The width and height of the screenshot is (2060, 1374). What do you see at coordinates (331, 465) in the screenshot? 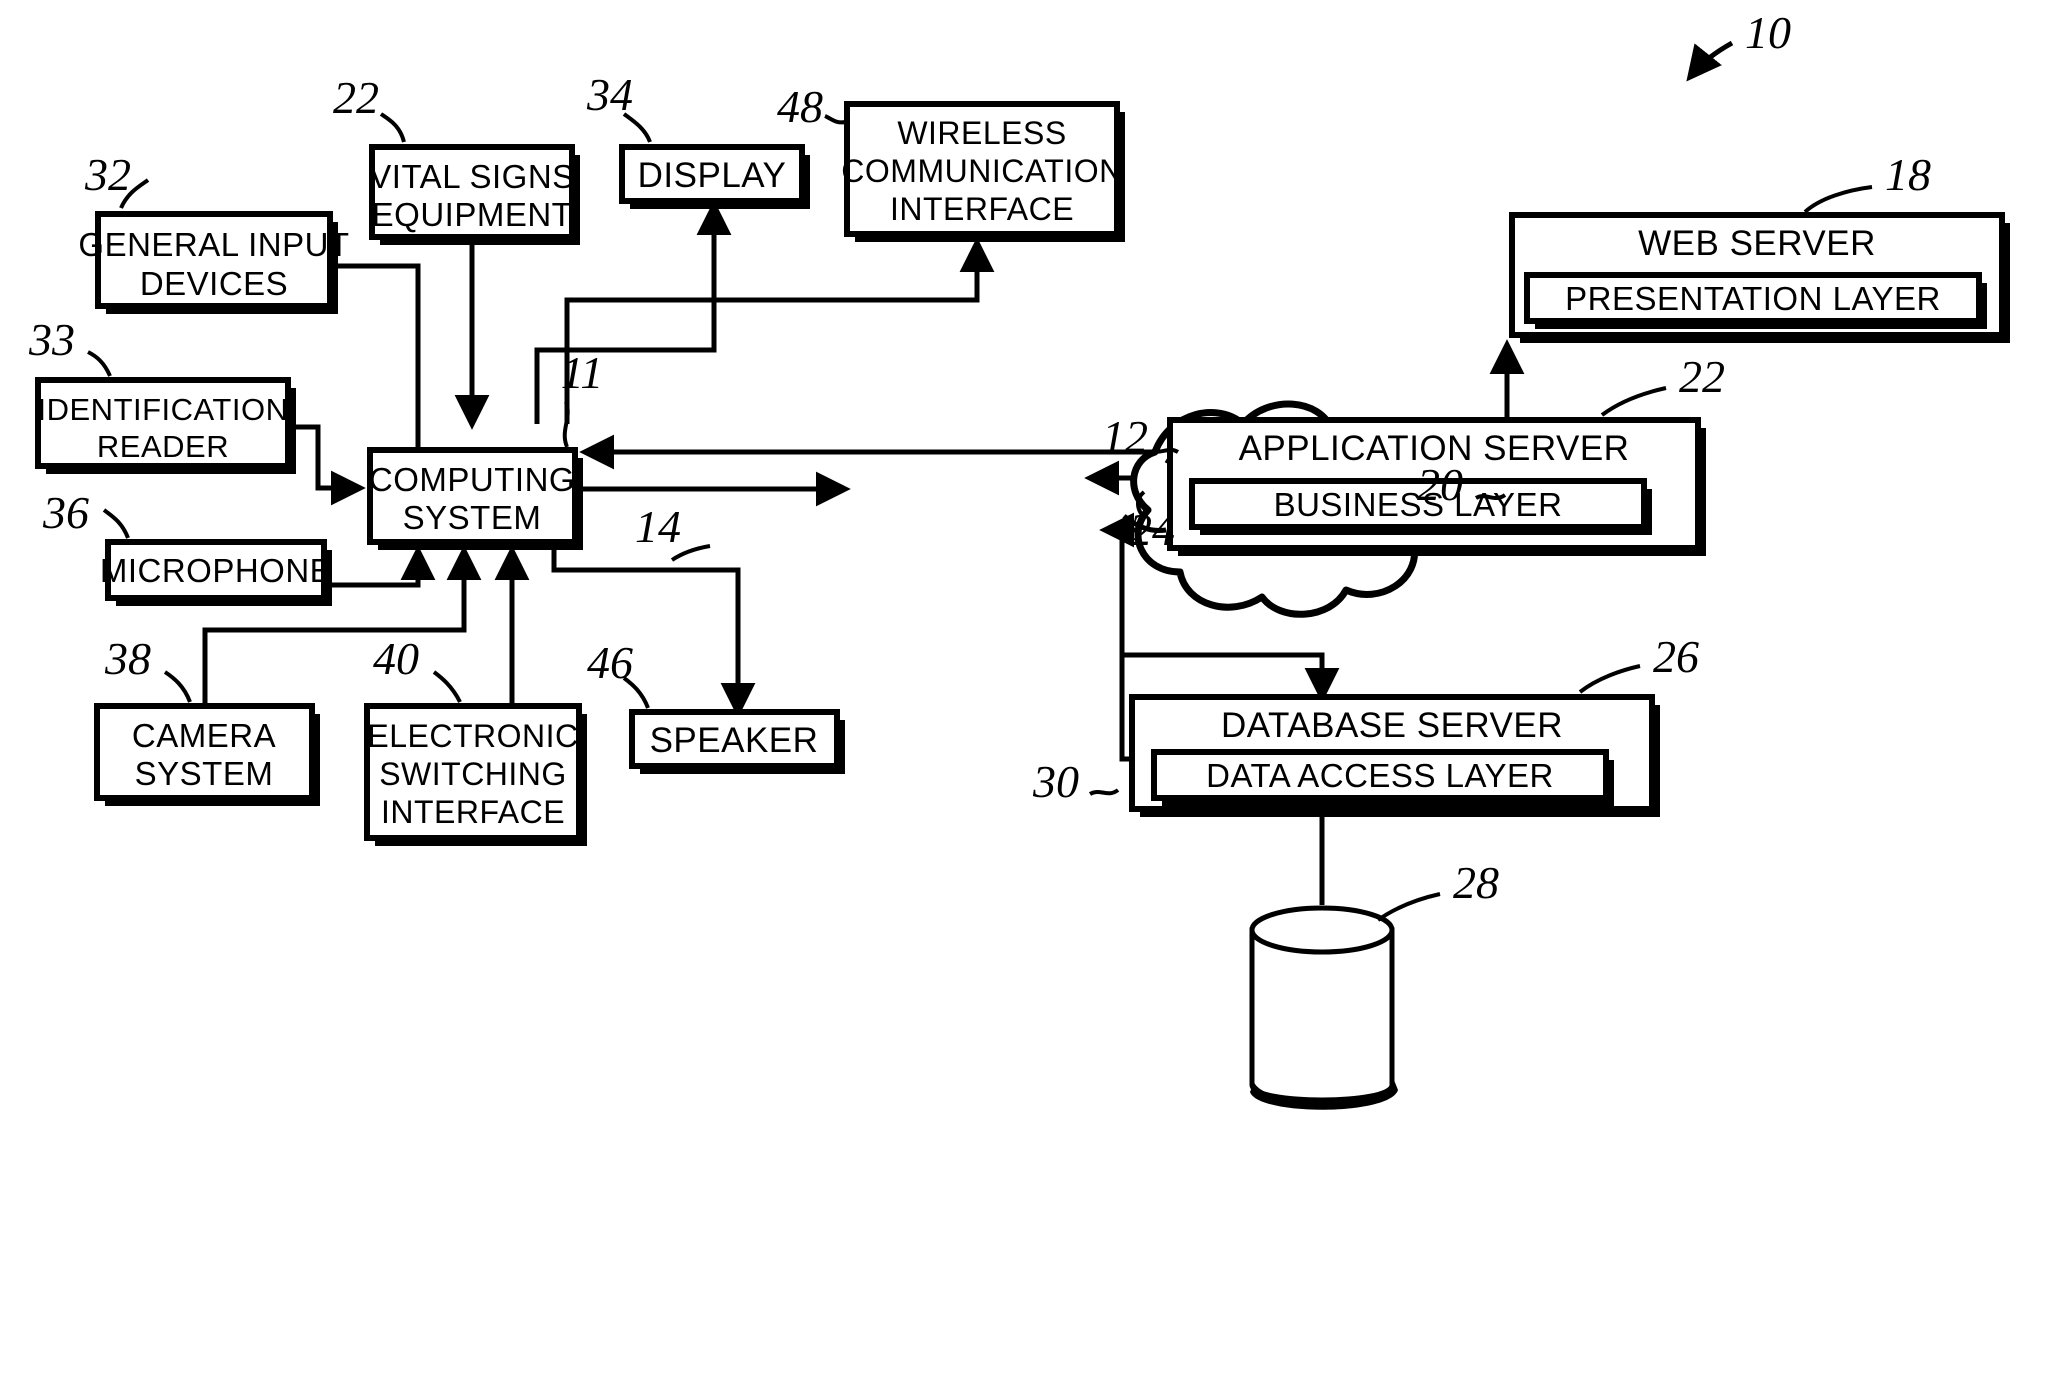
I see `edge-identification-reader-to-computing` at bounding box center [331, 465].